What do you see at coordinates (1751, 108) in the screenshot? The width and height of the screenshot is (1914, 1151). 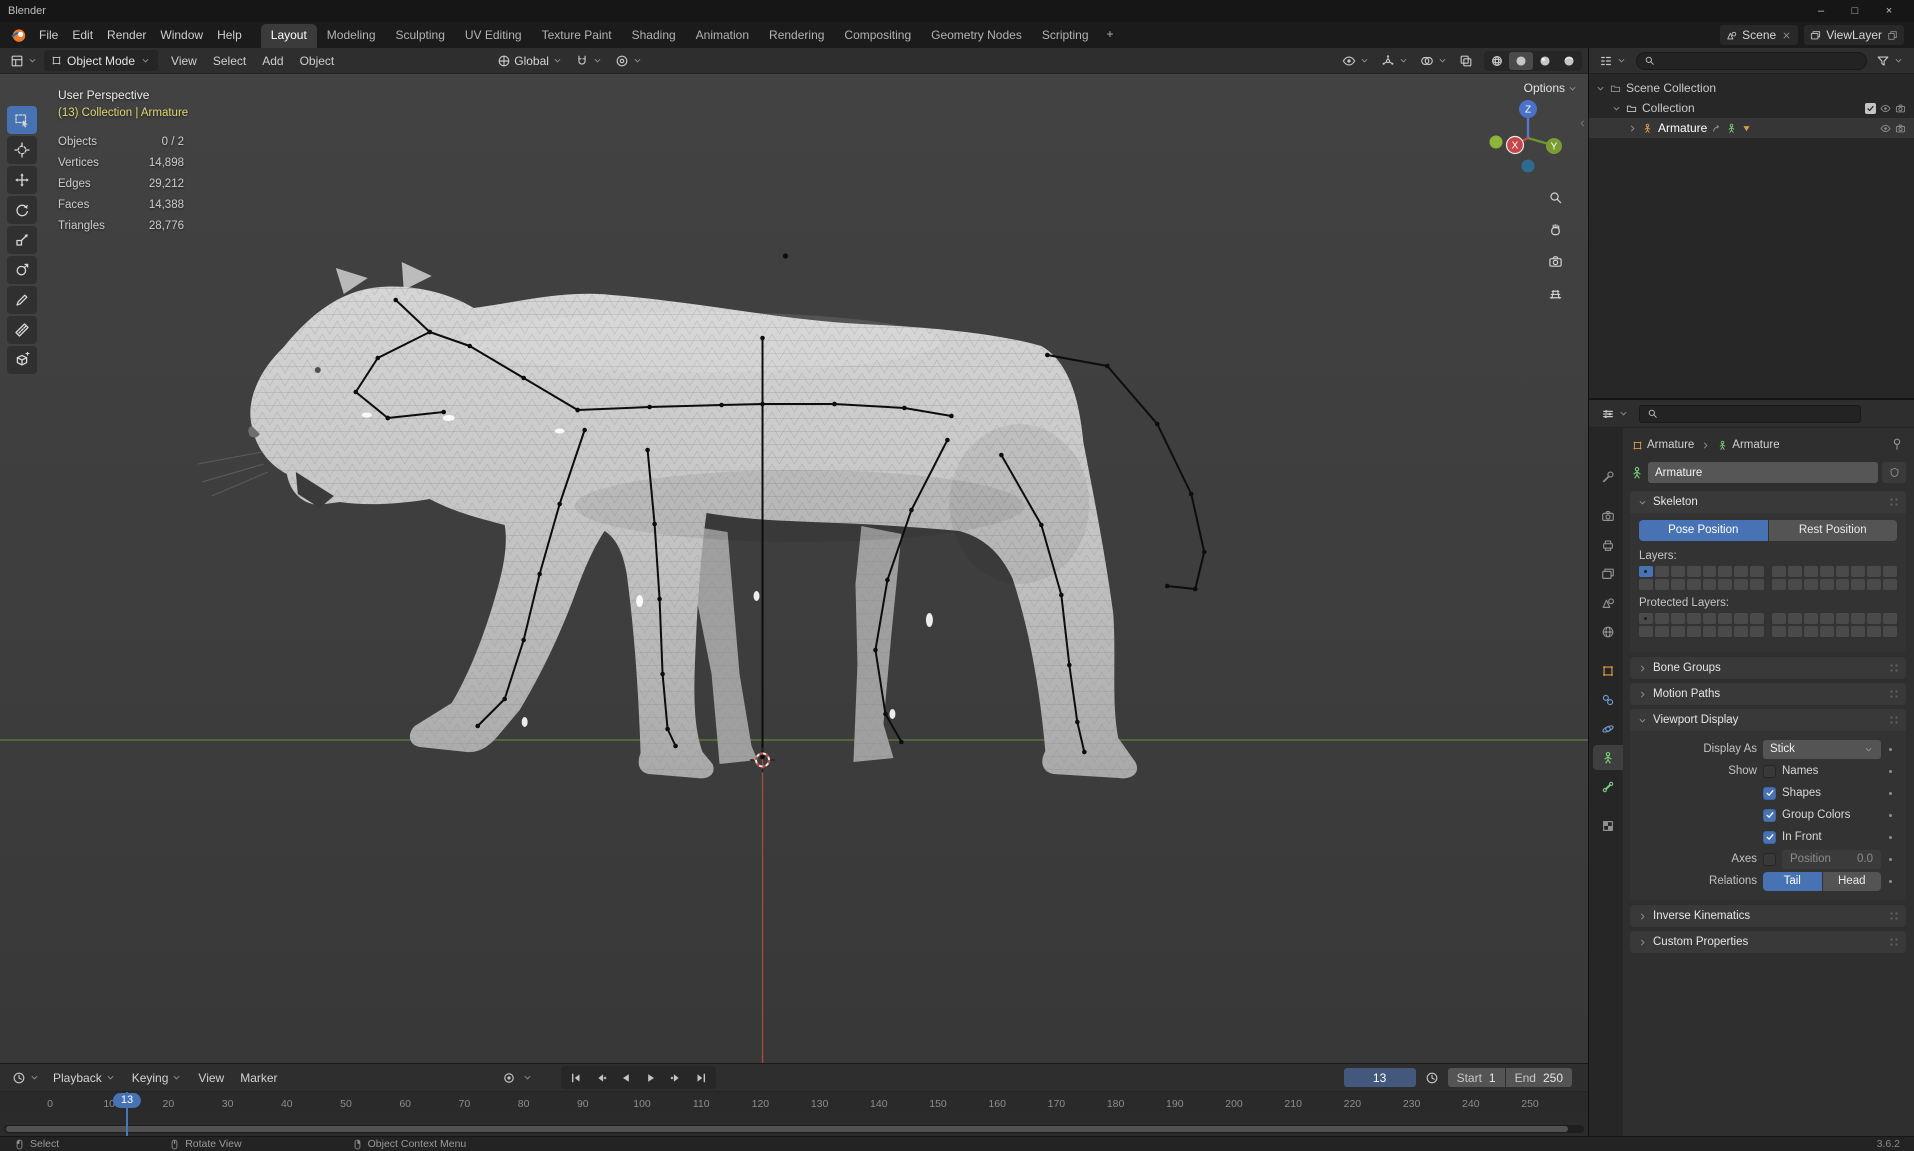 I see `outliner-row-collection: Collection` at bounding box center [1751, 108].